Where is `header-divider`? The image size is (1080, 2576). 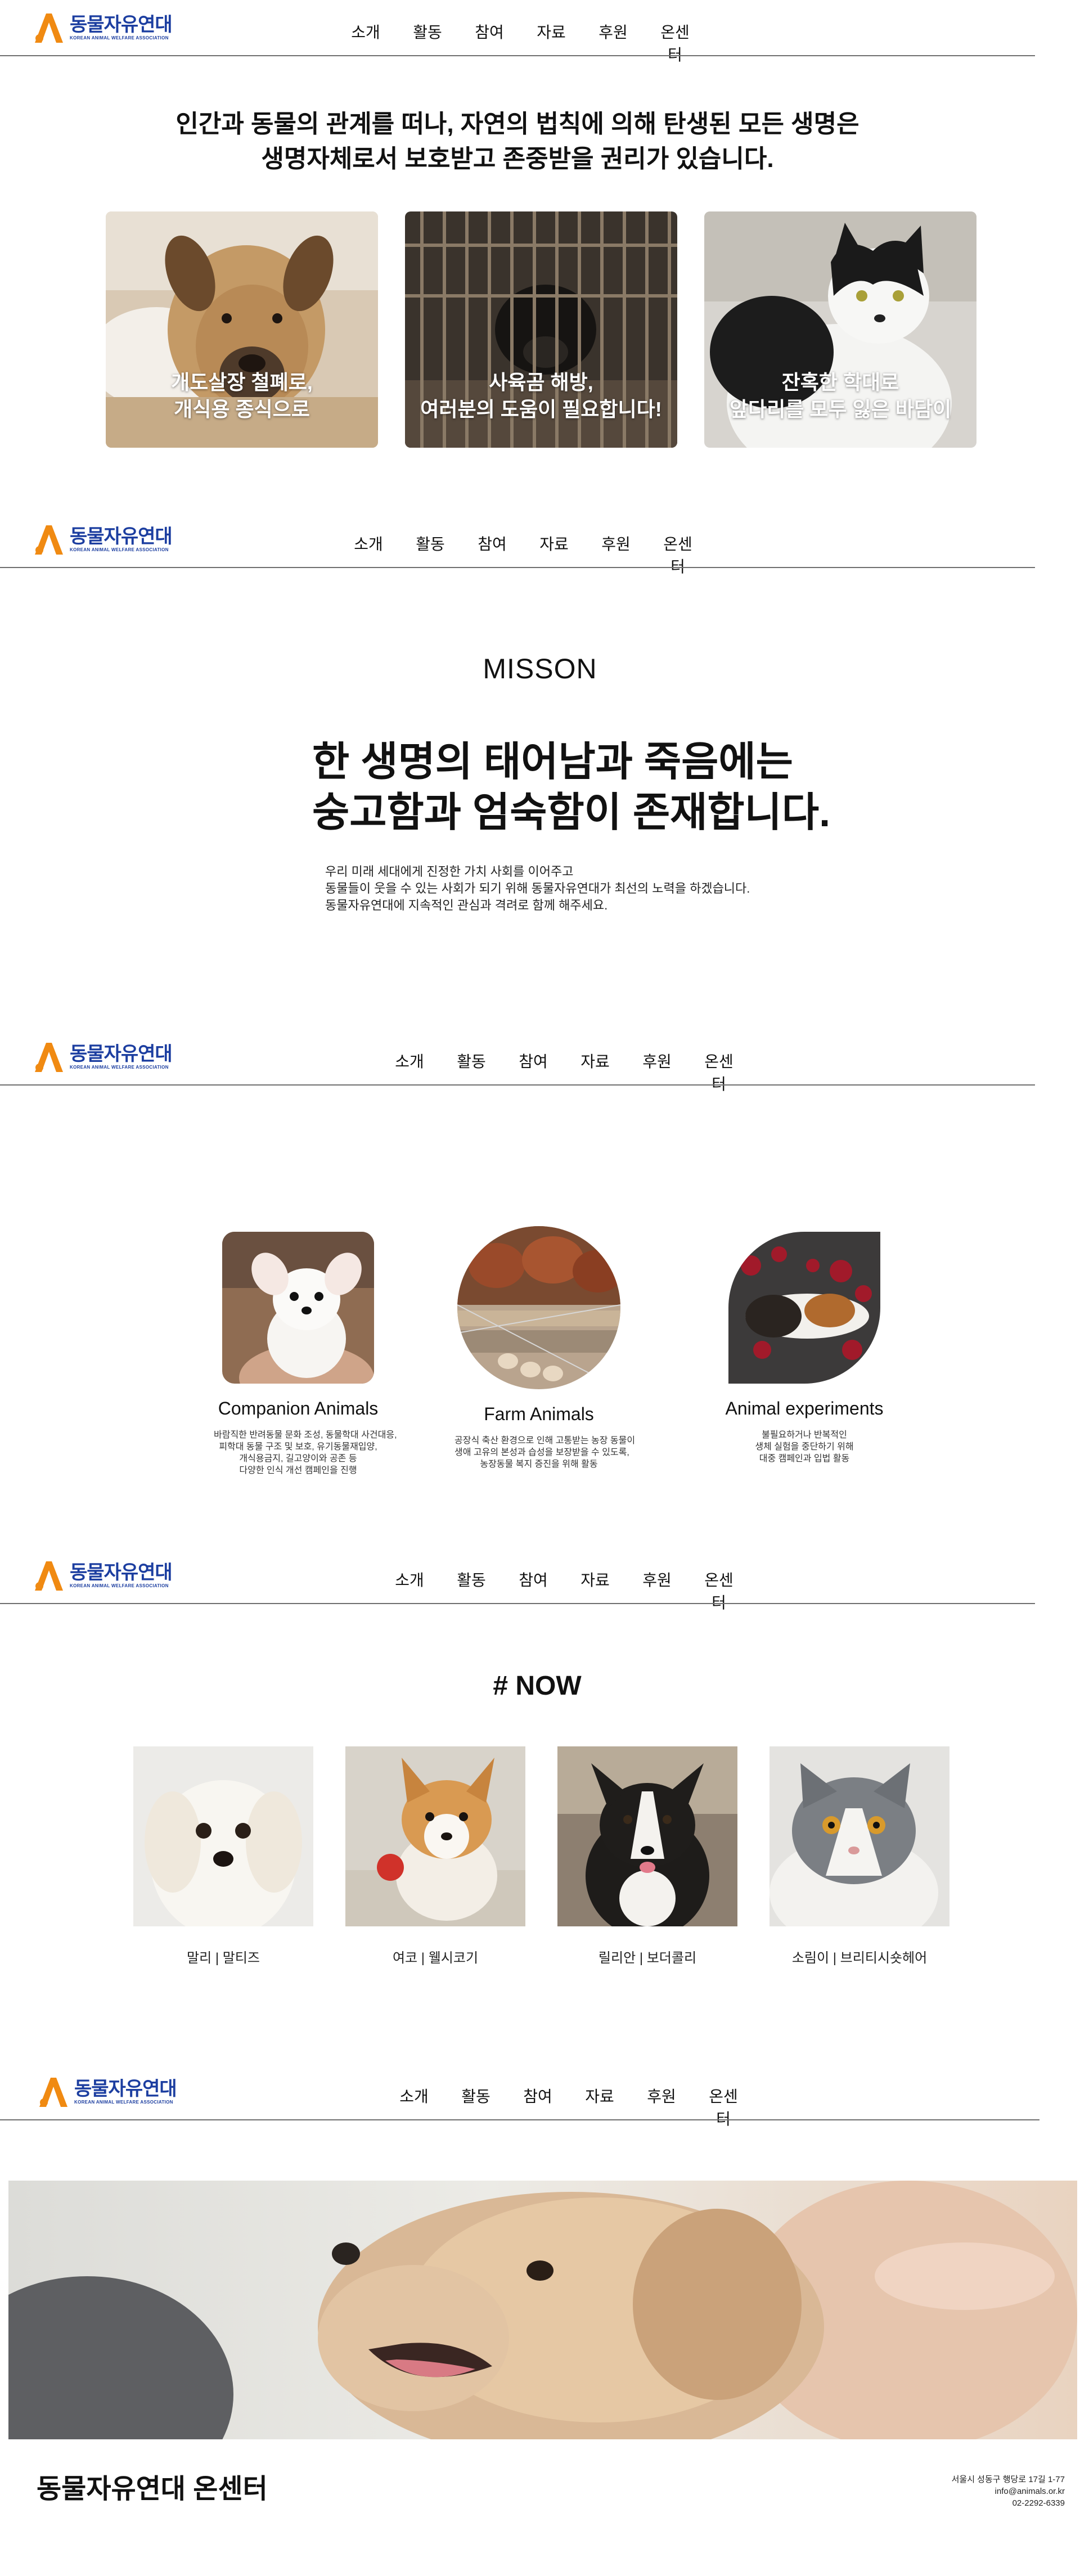
header-divider is located at coordinates (520, 2119).